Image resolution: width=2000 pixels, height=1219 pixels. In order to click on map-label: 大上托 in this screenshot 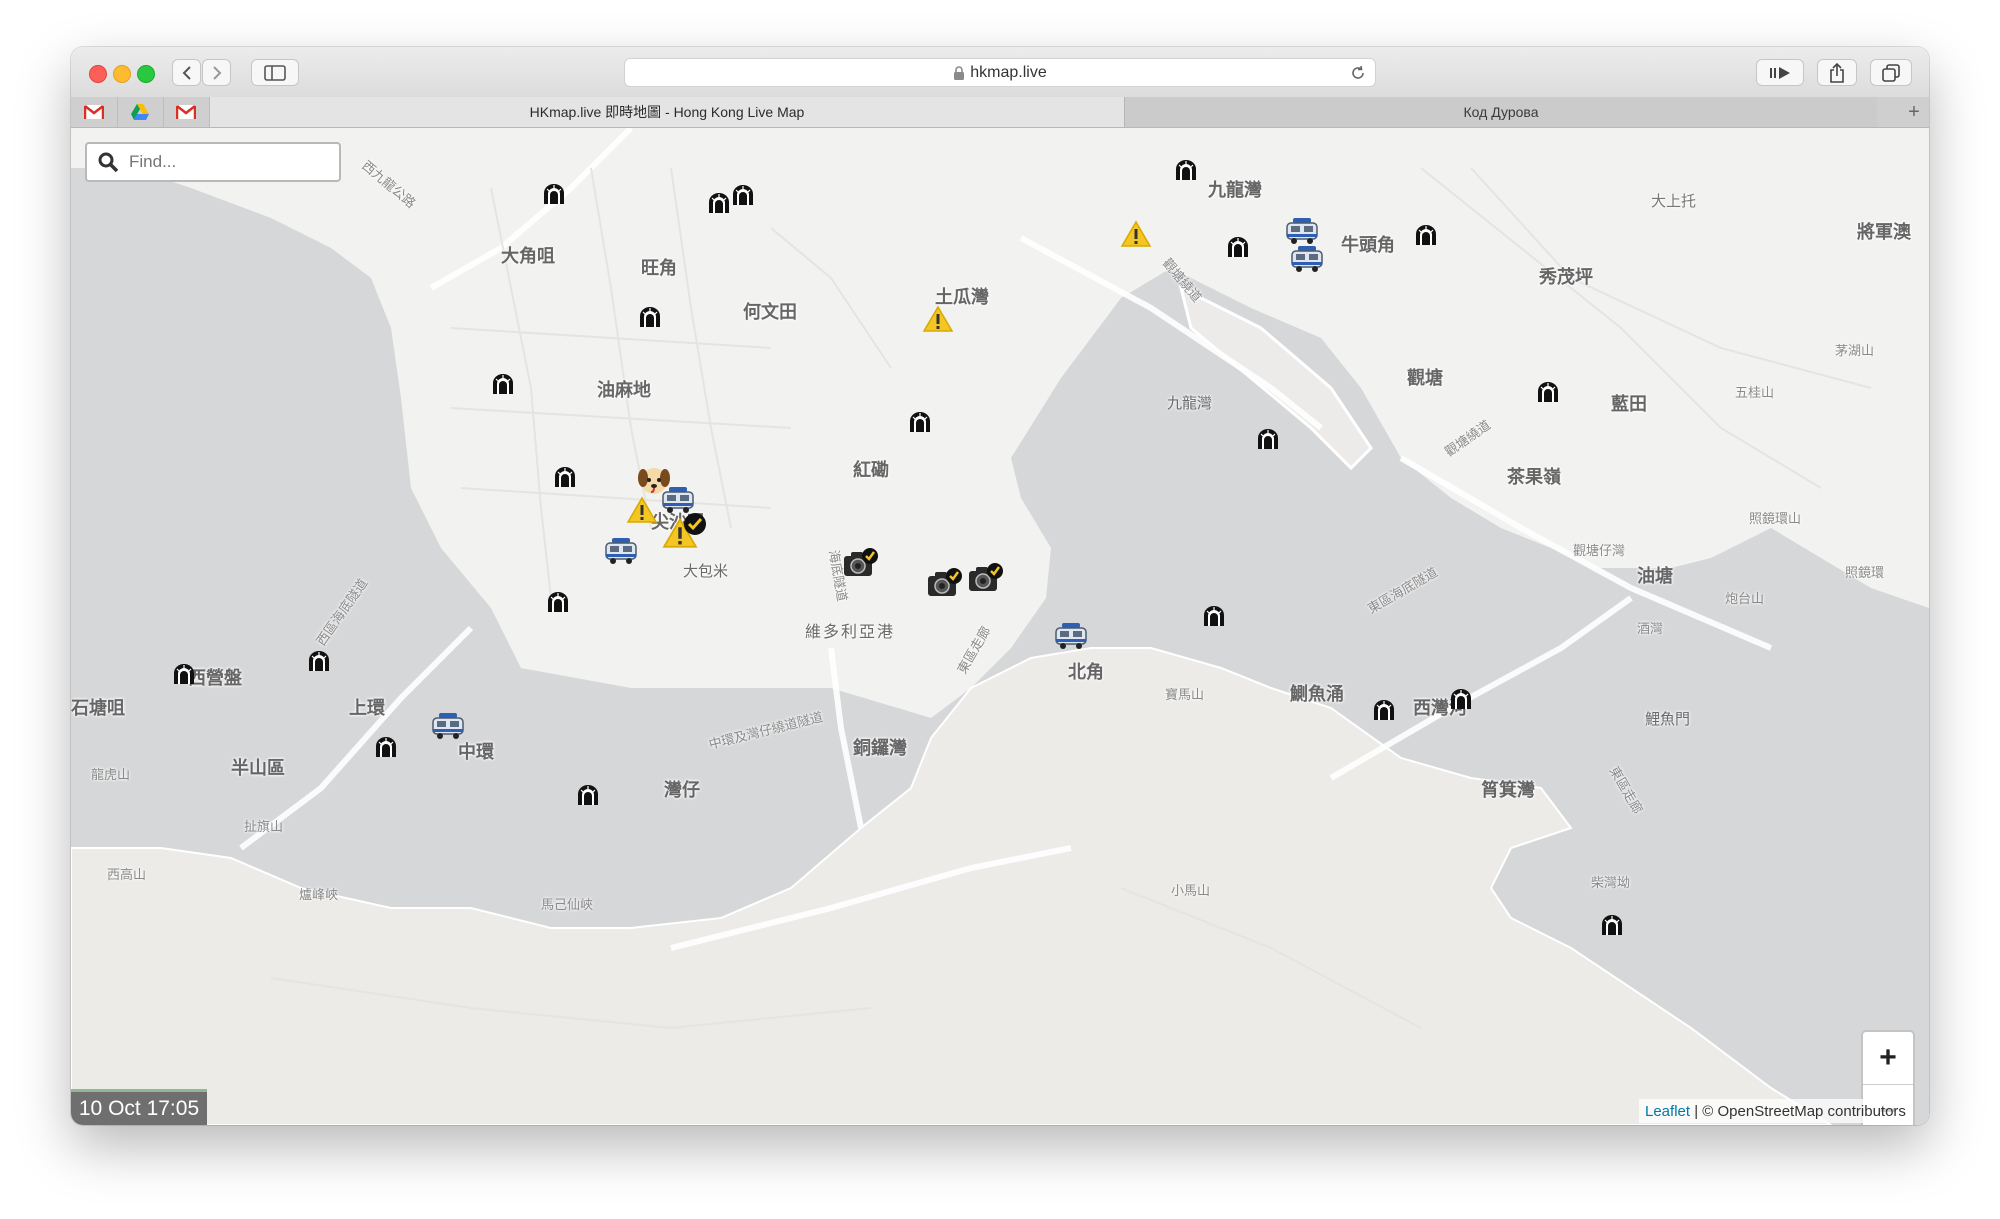, I will do `click(1674, 201)`.